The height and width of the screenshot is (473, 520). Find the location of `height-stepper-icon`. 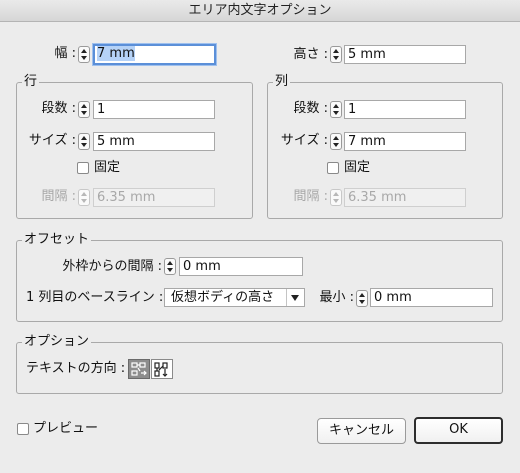

height-stepper-icon is located at coordinates (336, 54).